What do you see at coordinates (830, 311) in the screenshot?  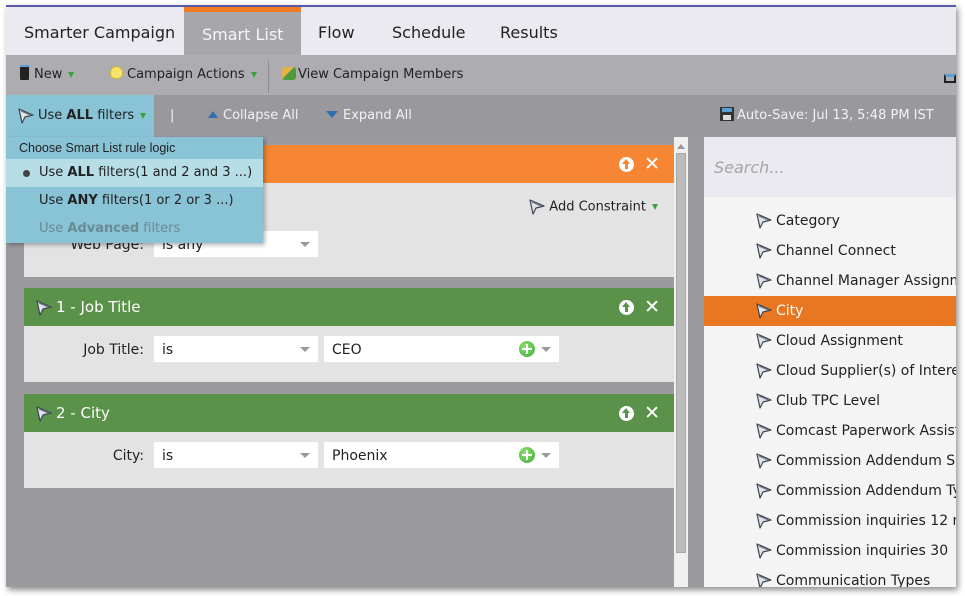 I see `filter-list-item: City` at bounding box center [830, 311].